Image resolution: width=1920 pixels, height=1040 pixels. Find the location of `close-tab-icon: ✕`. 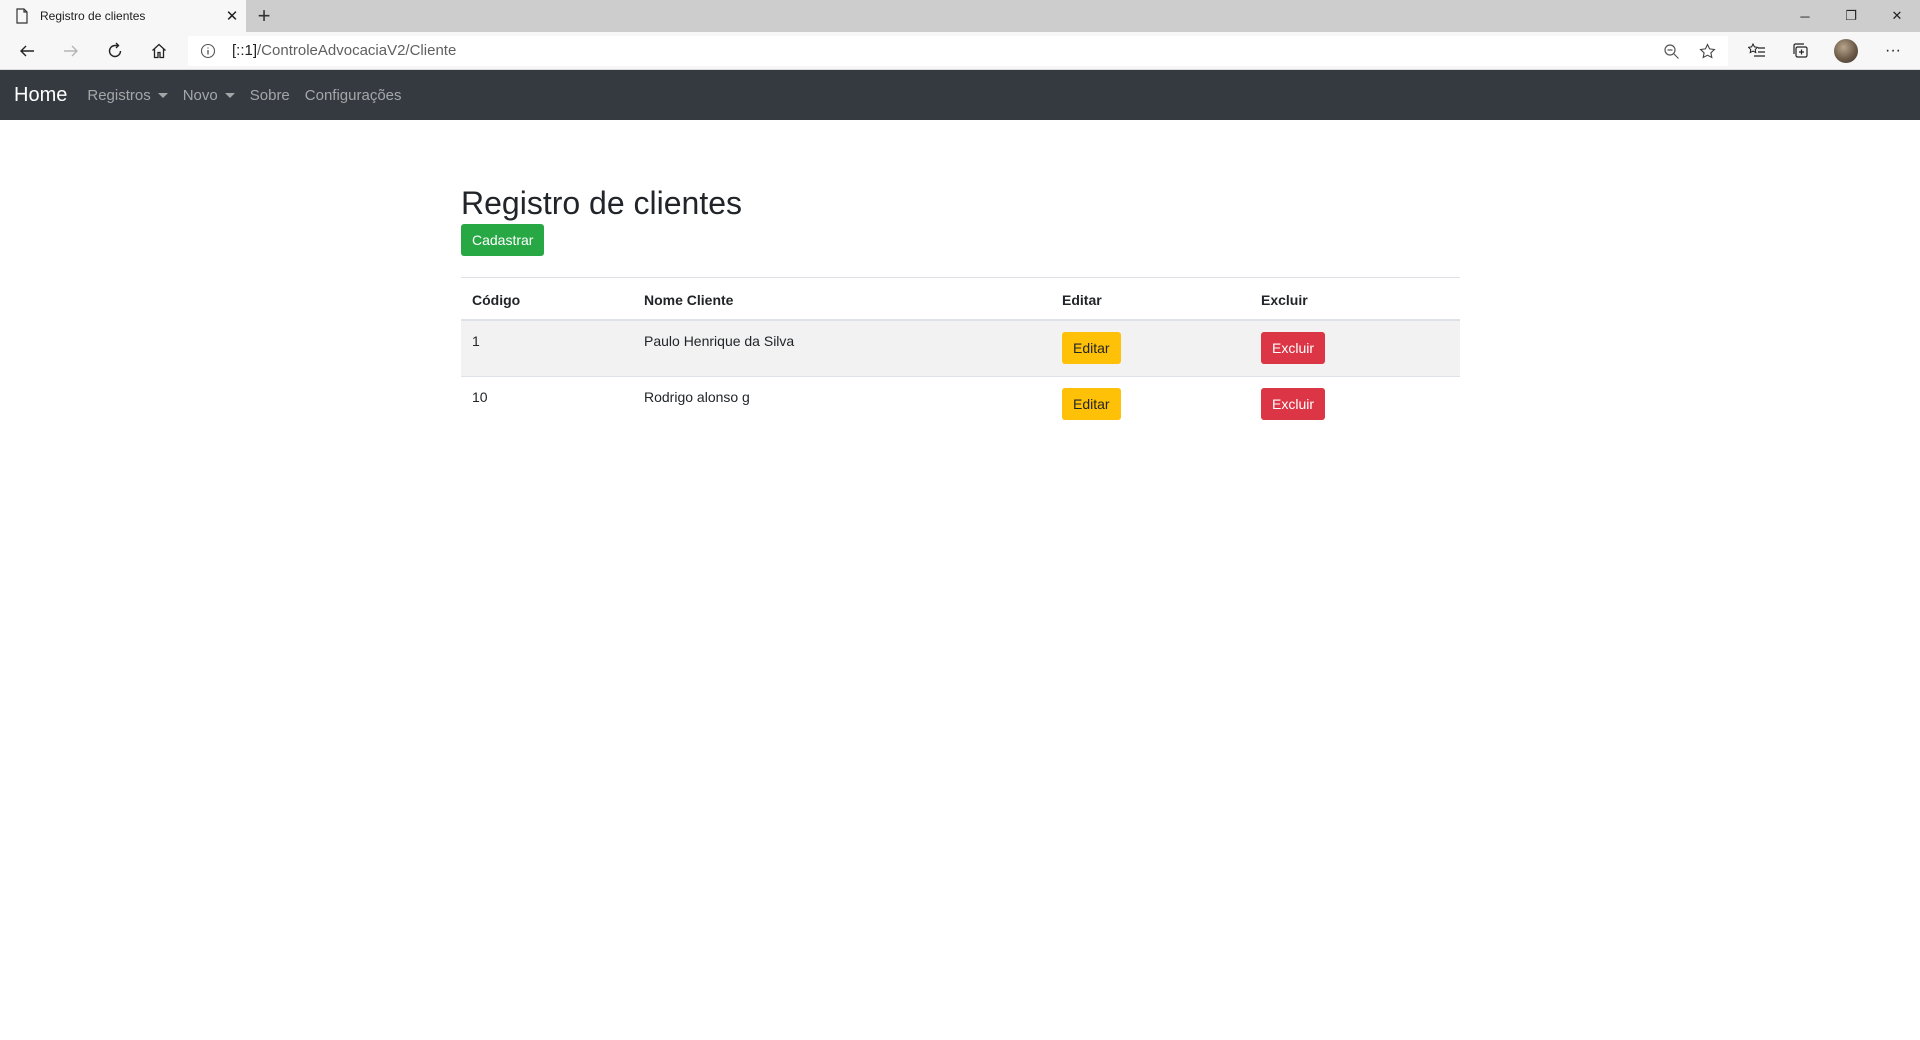

close-tab-icon: ✕ is located at coordinates (232, 16).